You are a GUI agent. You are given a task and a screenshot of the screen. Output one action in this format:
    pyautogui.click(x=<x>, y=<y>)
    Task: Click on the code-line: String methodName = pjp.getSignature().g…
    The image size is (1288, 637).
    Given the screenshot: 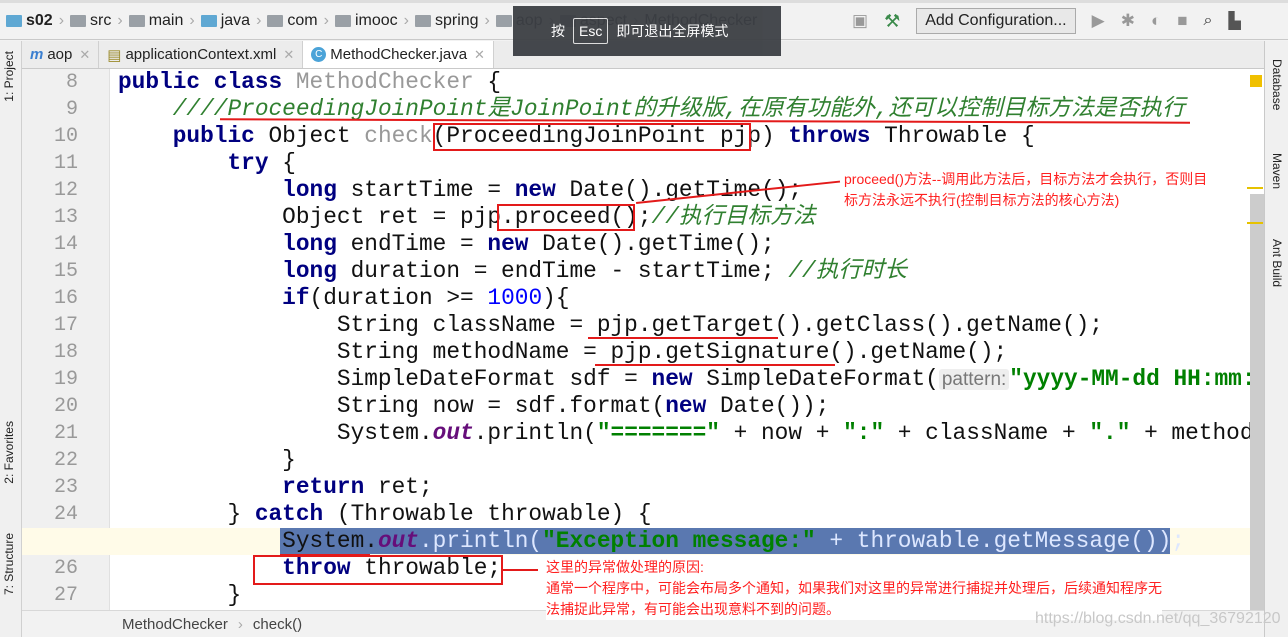 What is the action you would take?
    pyautogui.click(x=562, y=352)
    